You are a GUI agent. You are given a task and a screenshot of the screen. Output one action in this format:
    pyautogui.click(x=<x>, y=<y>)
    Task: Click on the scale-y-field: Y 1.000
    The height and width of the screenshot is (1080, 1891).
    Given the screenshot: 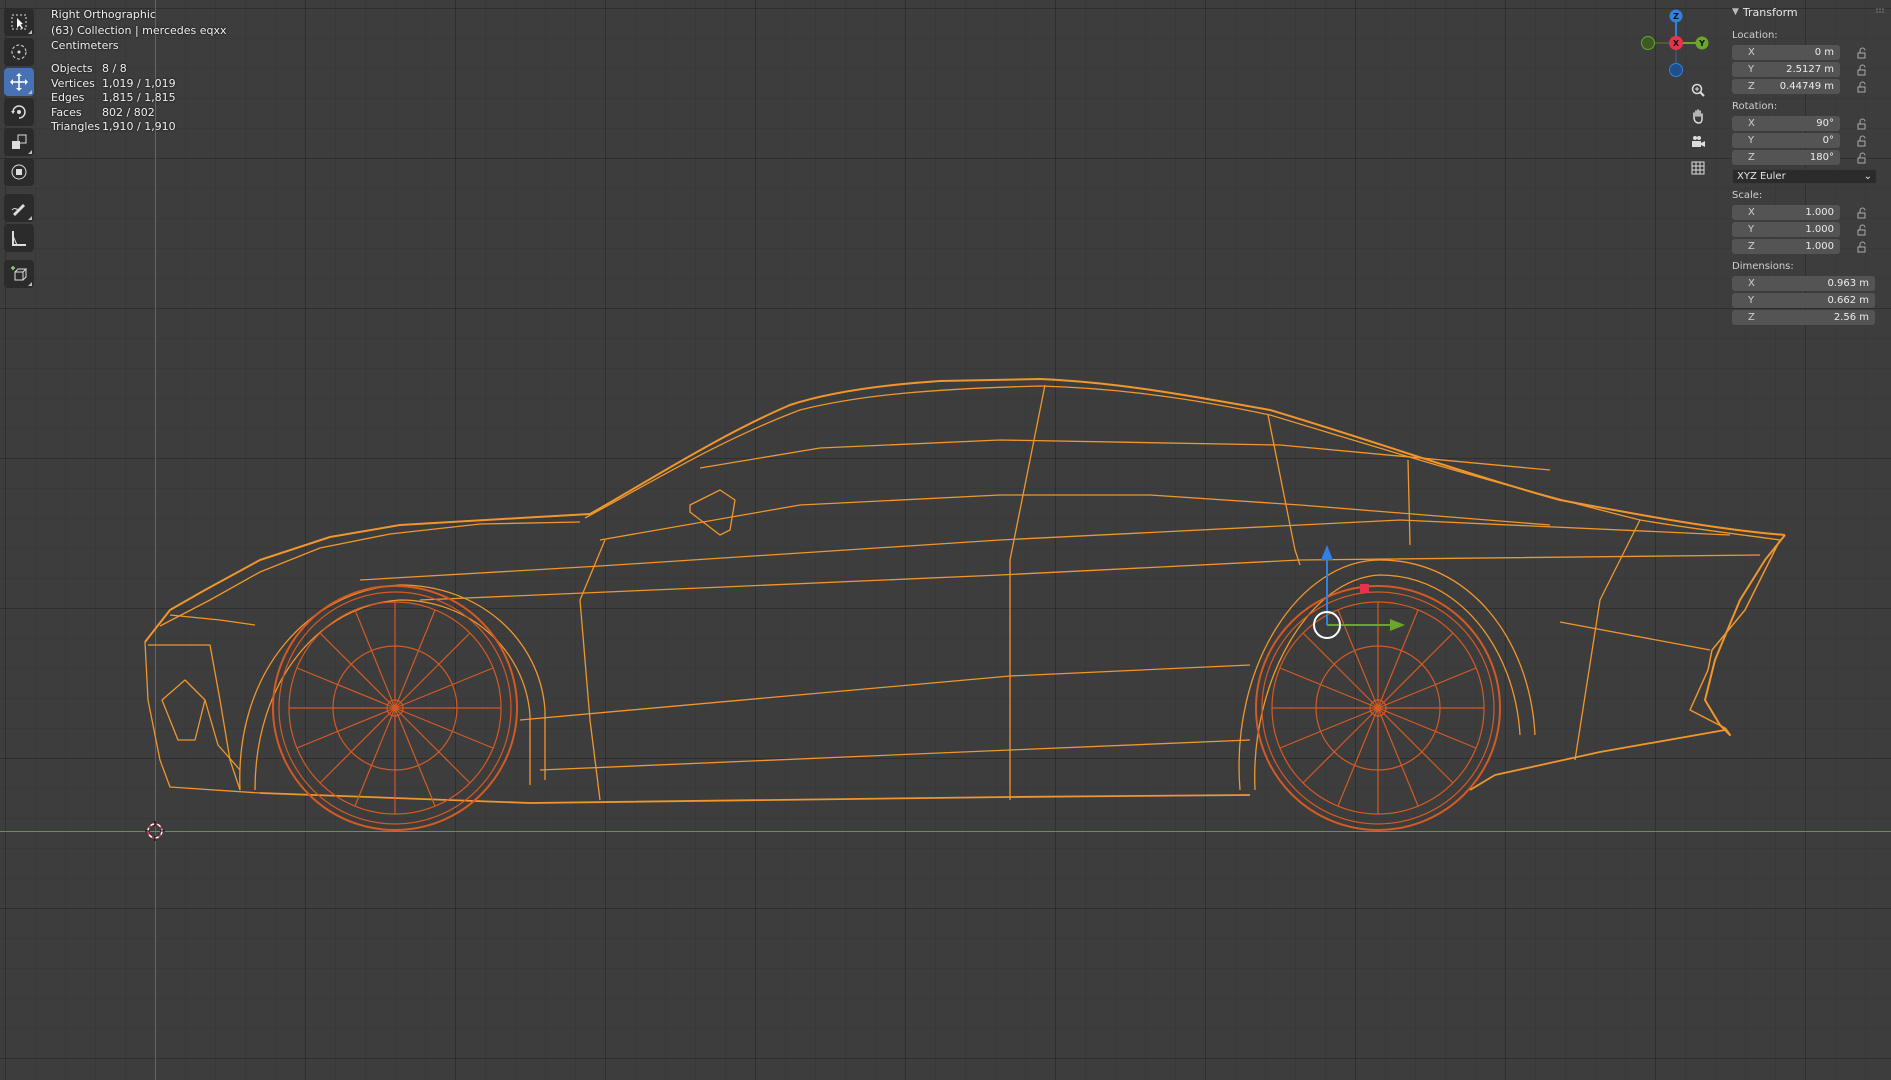 What is the action you would take?
    pyautogui.click(x=1786, y=229)
    